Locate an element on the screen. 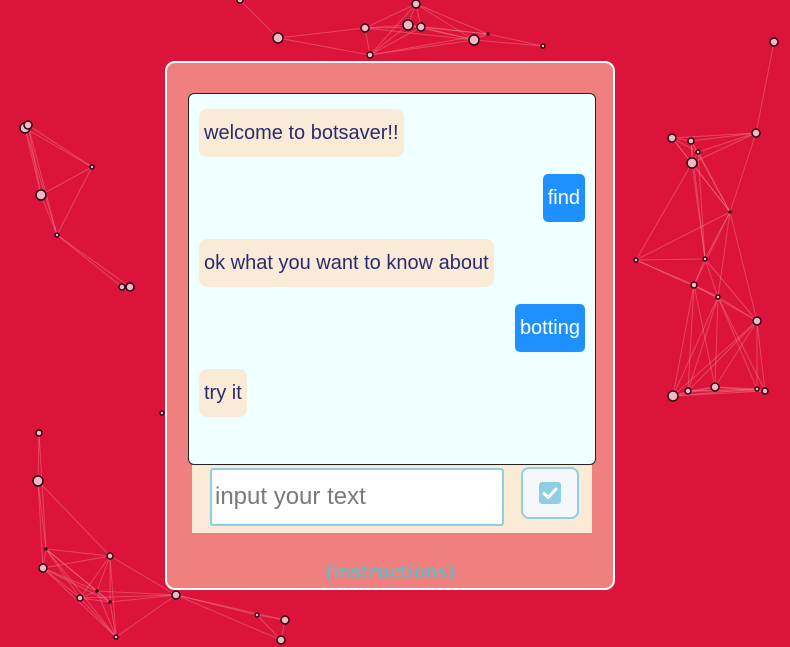 This screenshot has height=647, width=790. bot-message: ok what you want to know about is located at coordinates (346, 263).